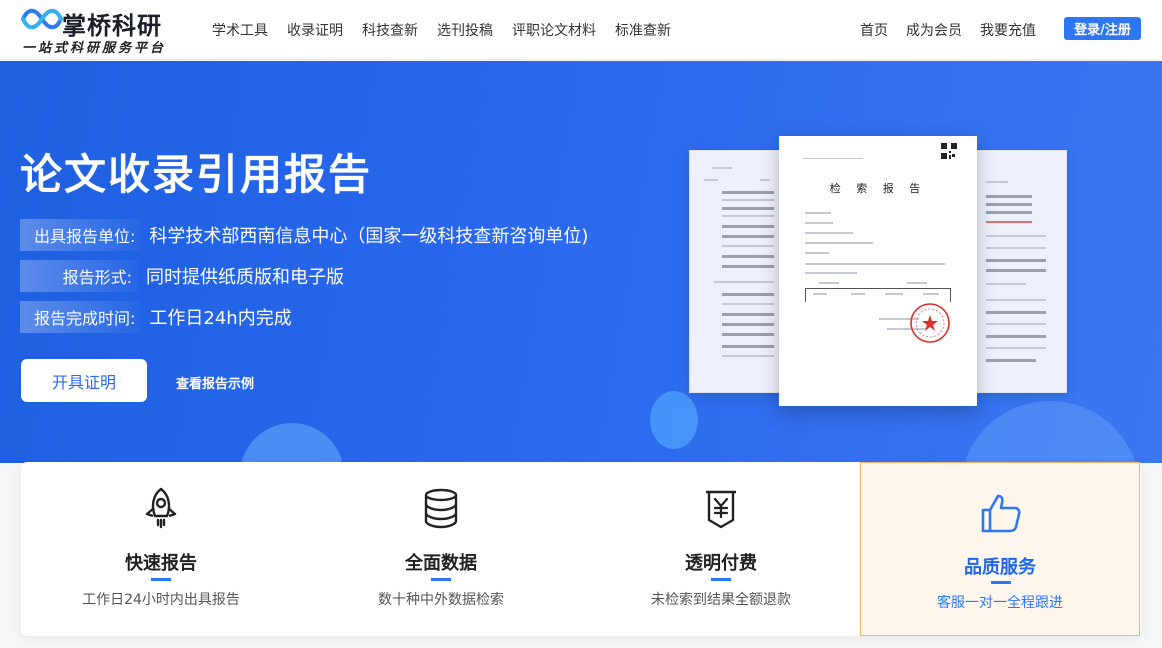 The width and height of the screenshot is (1162, 648). Describe the element at coordinates (161, 600) in the screenshot. I see `feature-desc: 工作日24小时内出具报告` at that location.